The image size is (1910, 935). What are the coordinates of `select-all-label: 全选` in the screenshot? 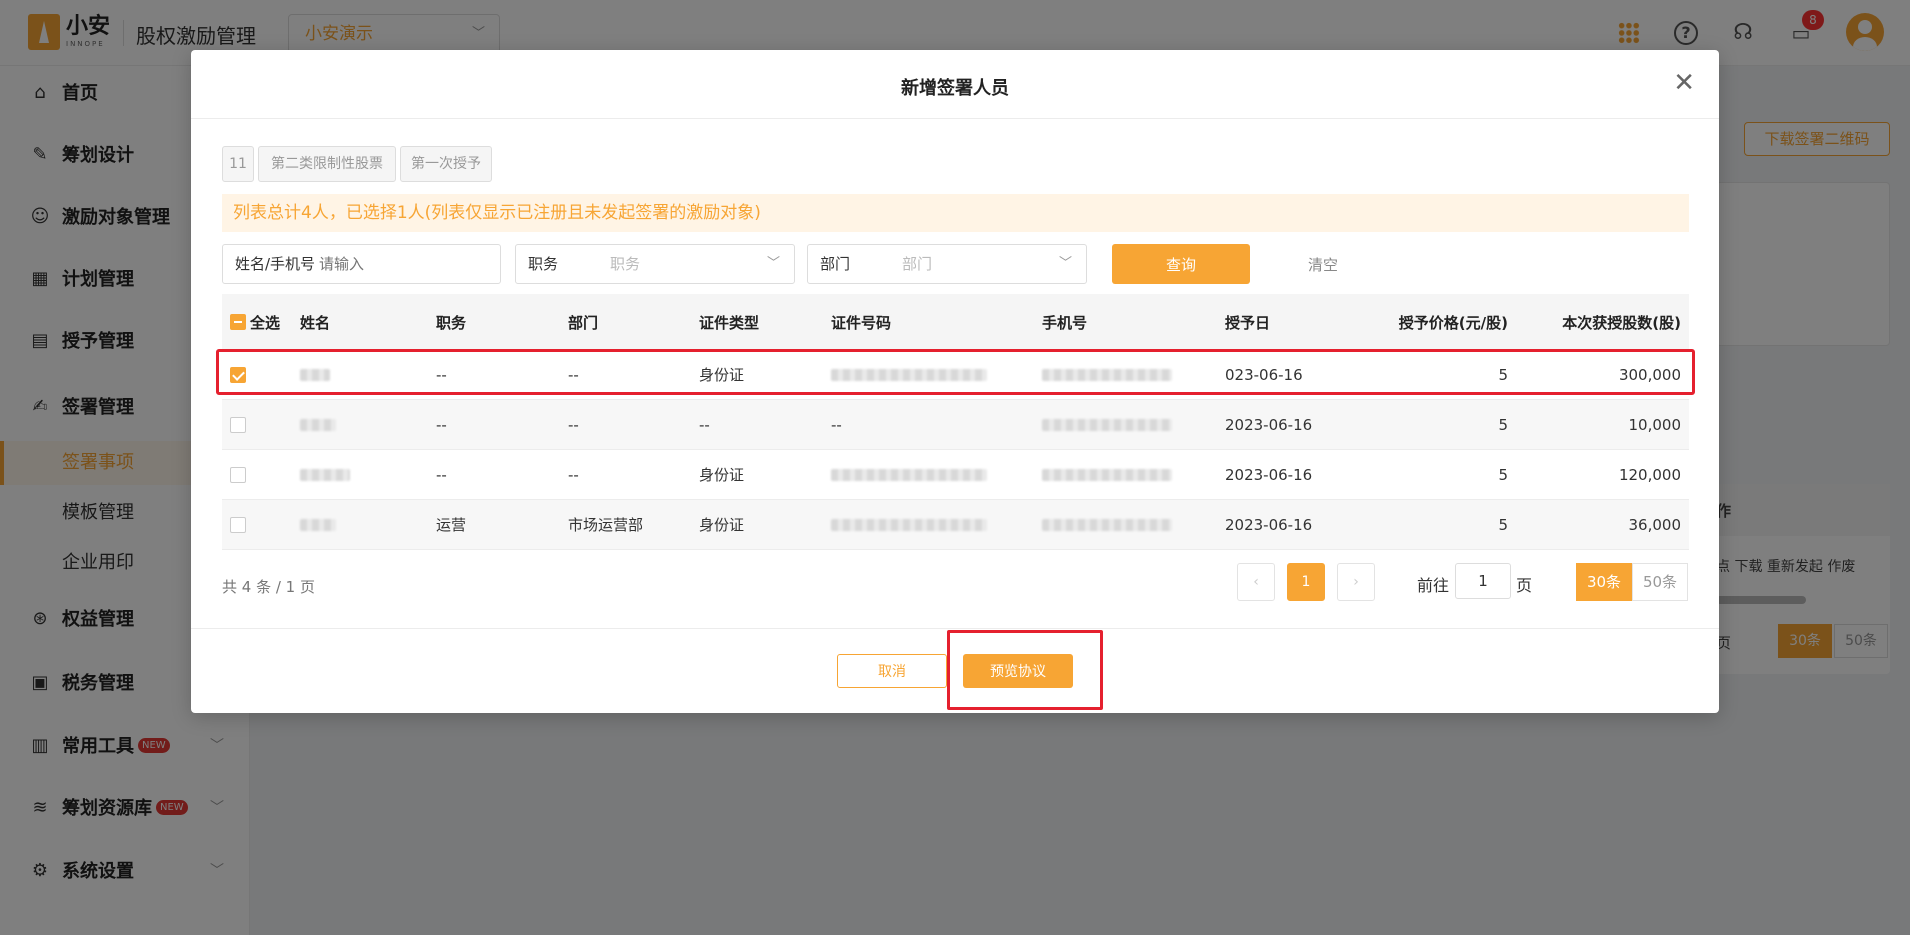 It's located at (265, 322).